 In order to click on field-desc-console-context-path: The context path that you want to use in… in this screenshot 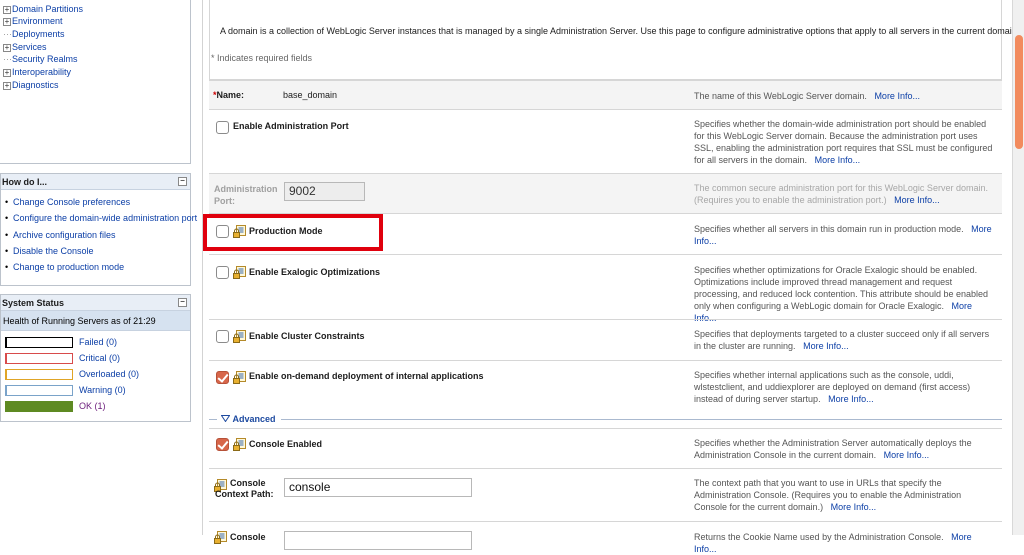, I will do `click(844, 495)`.